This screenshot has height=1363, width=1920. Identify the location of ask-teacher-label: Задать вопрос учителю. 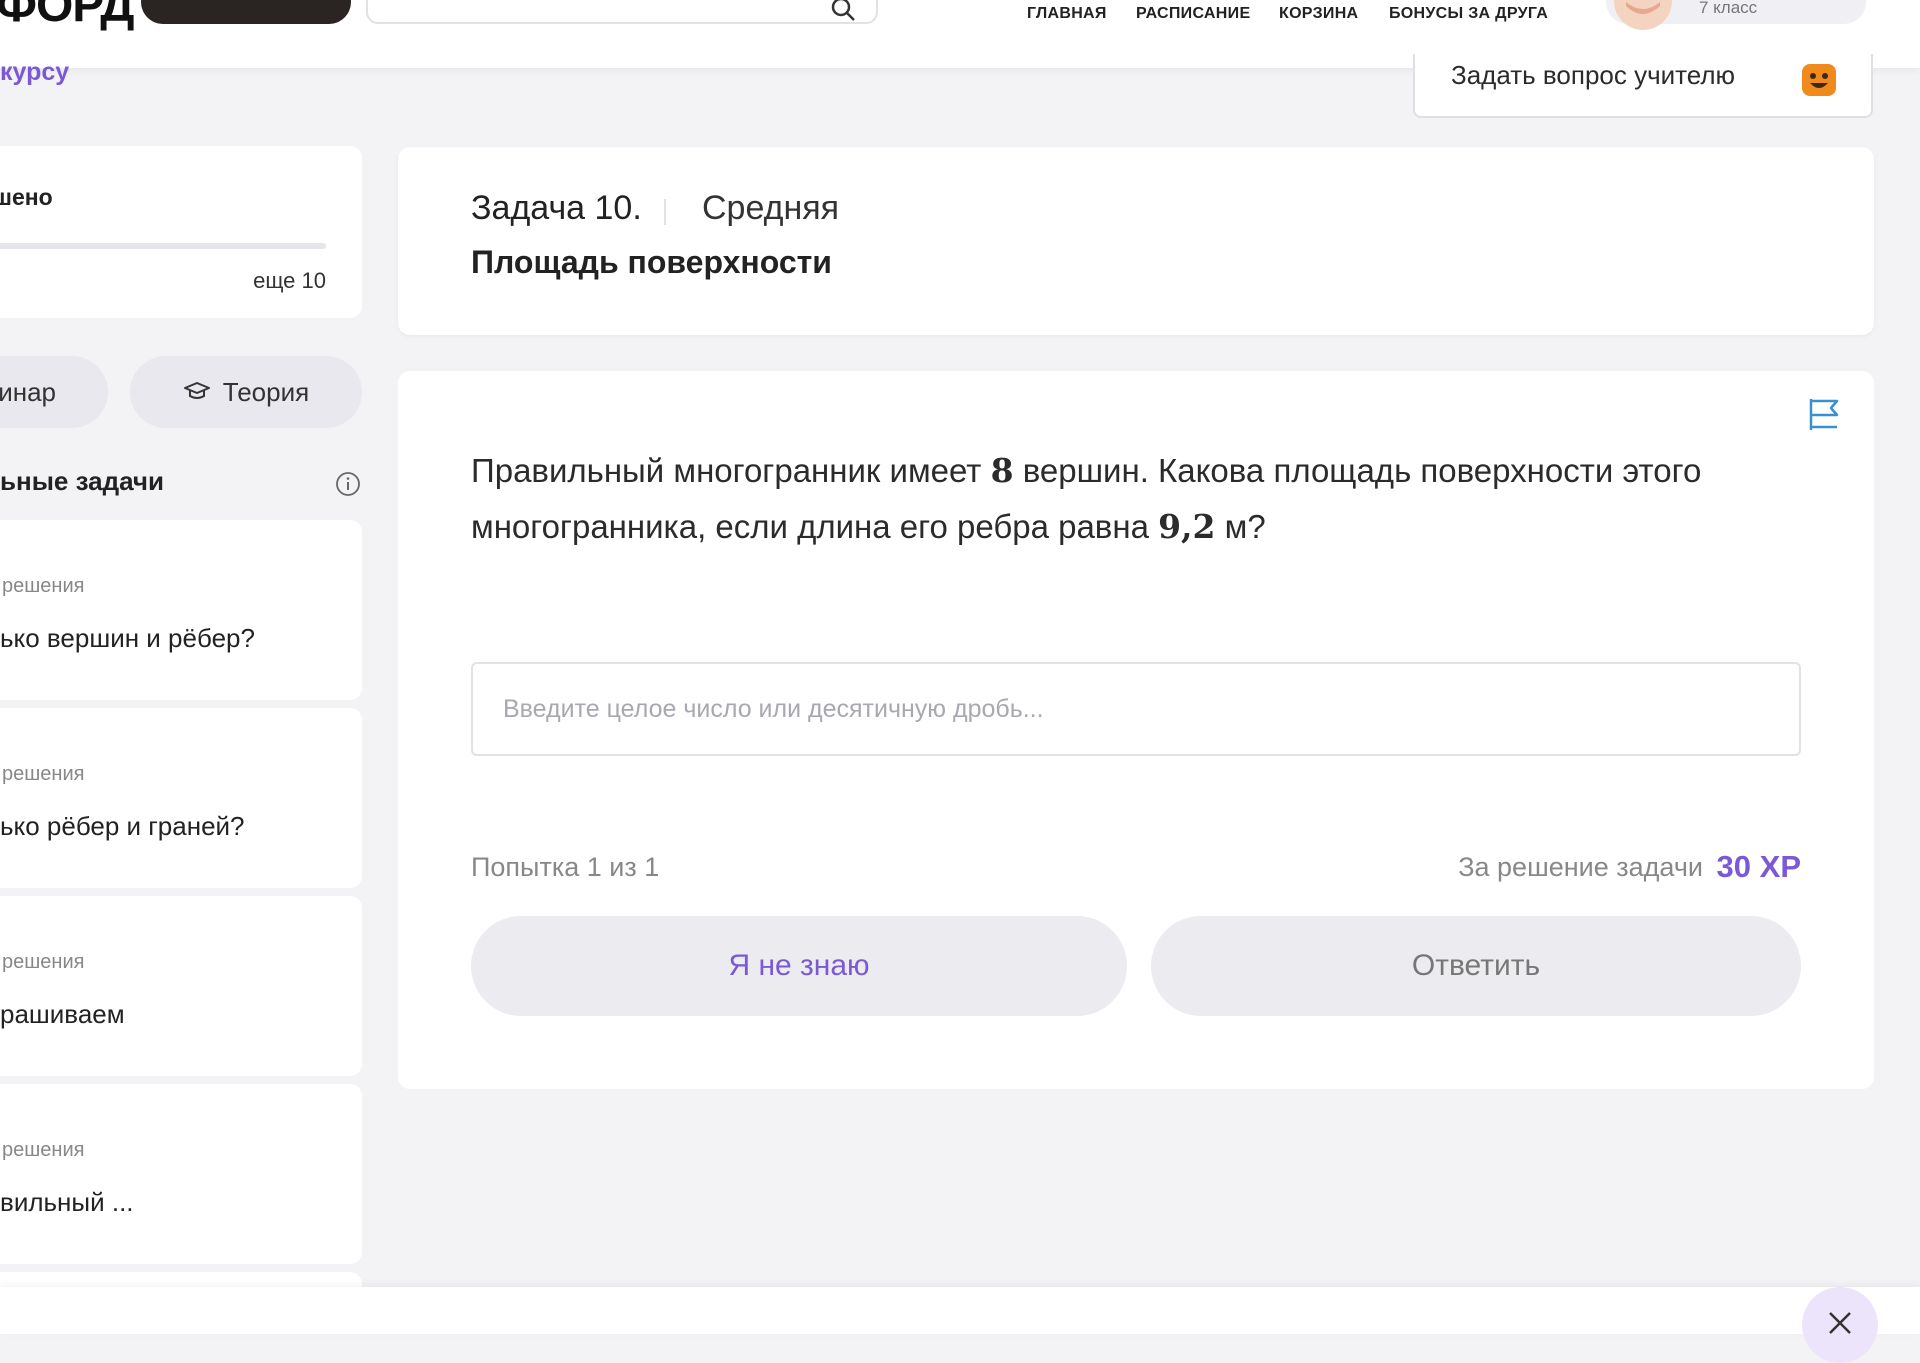
(1593, 75).